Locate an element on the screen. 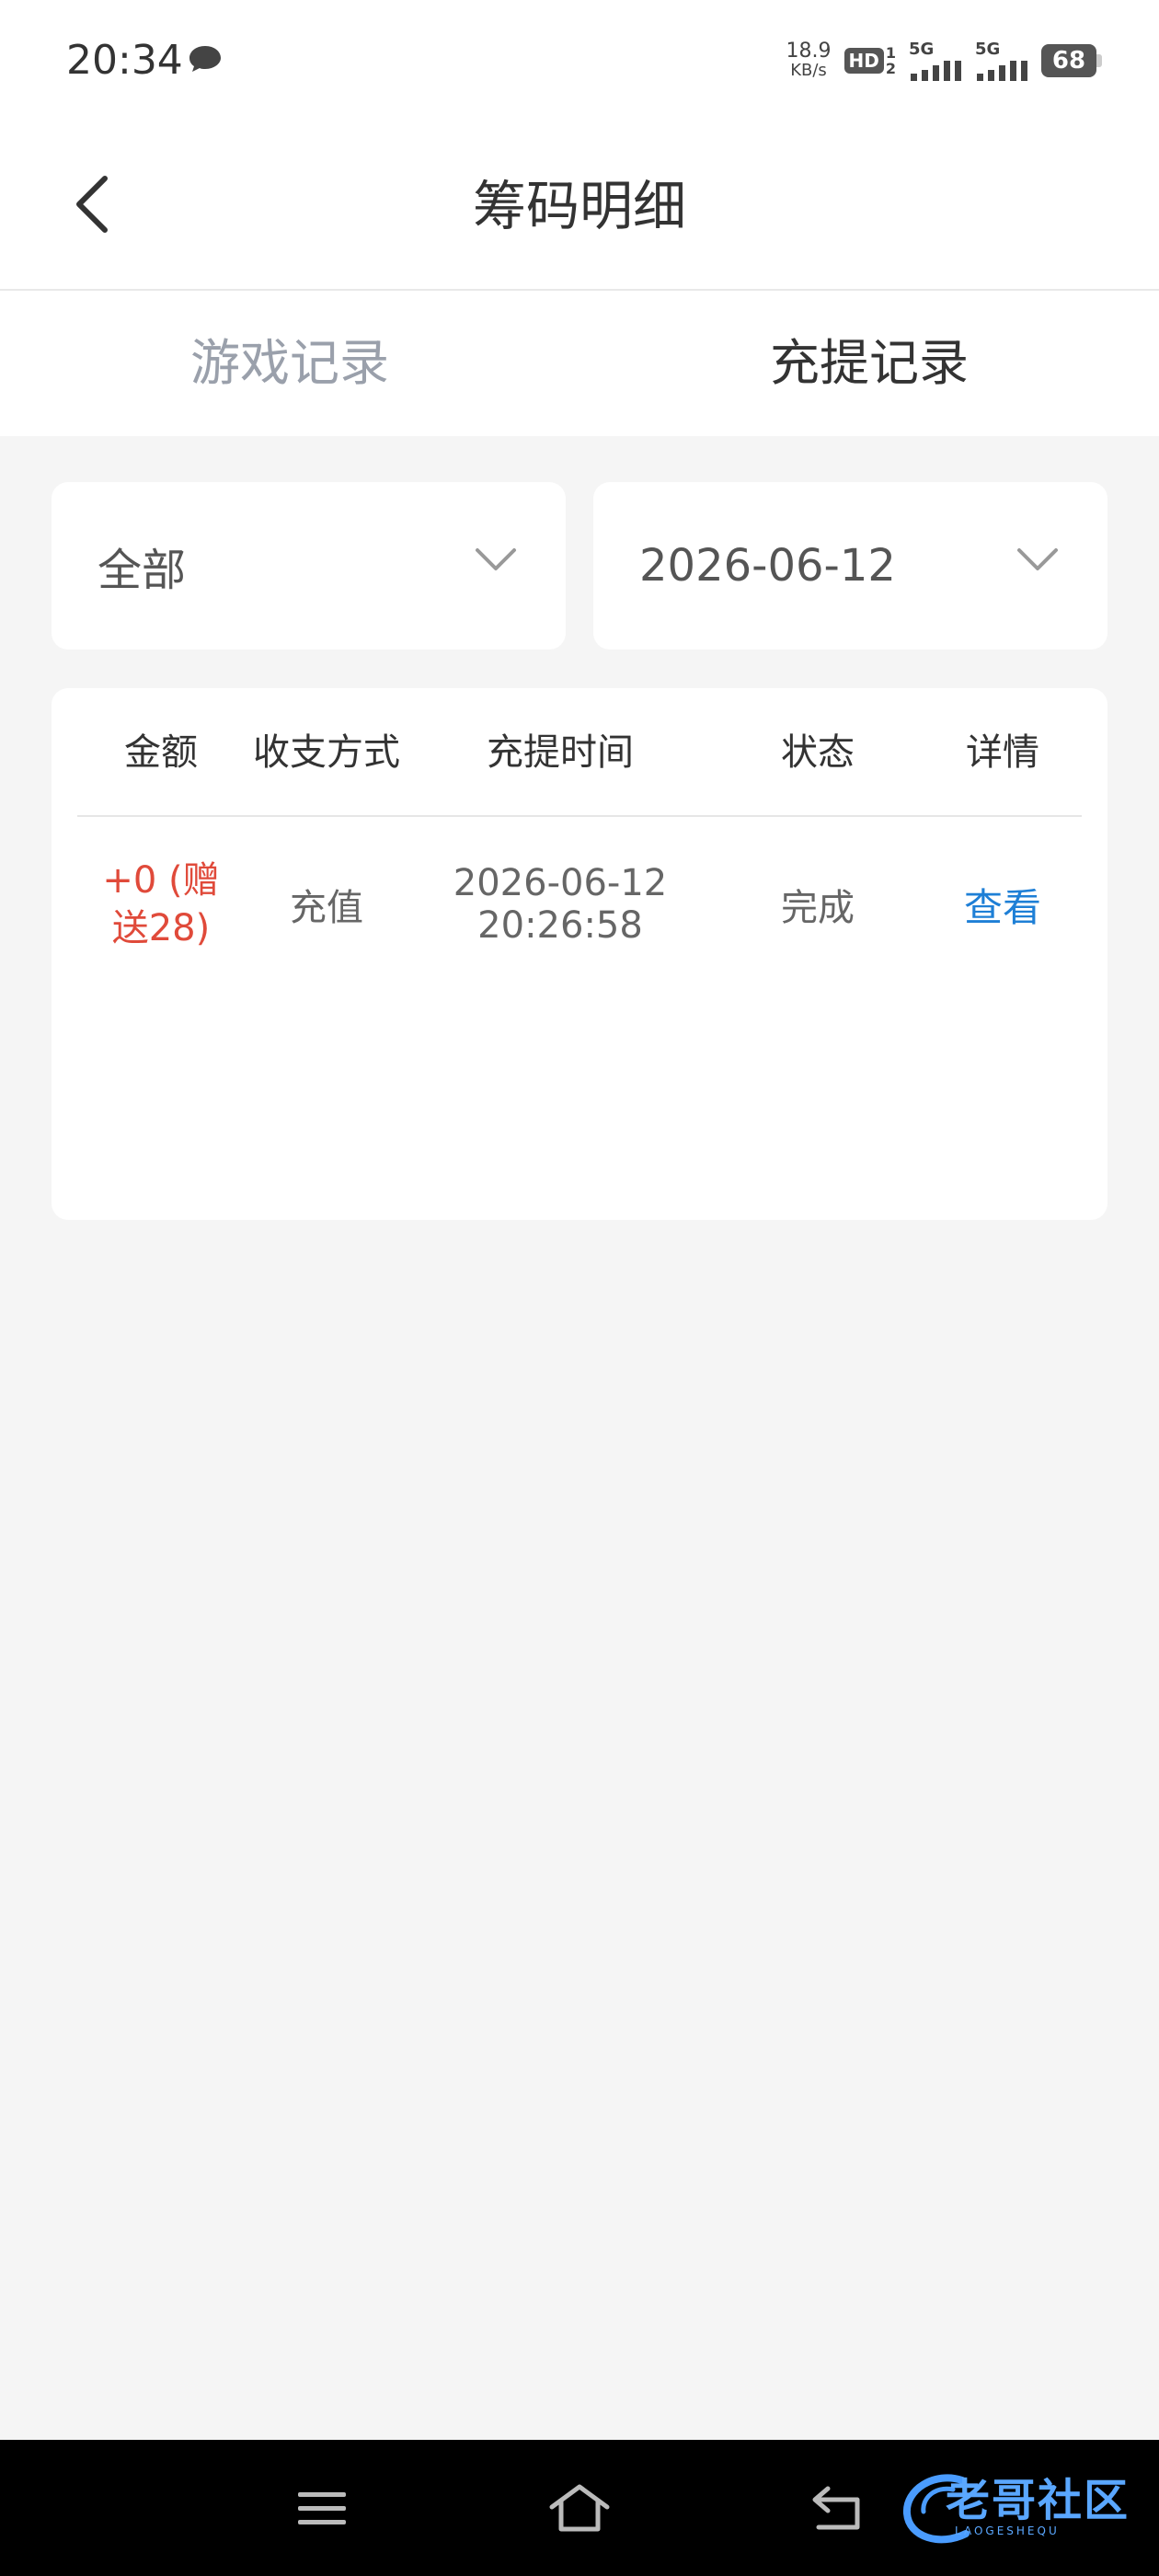  net-speed: 18.9 KB/s is located at coordinates (809, 60).